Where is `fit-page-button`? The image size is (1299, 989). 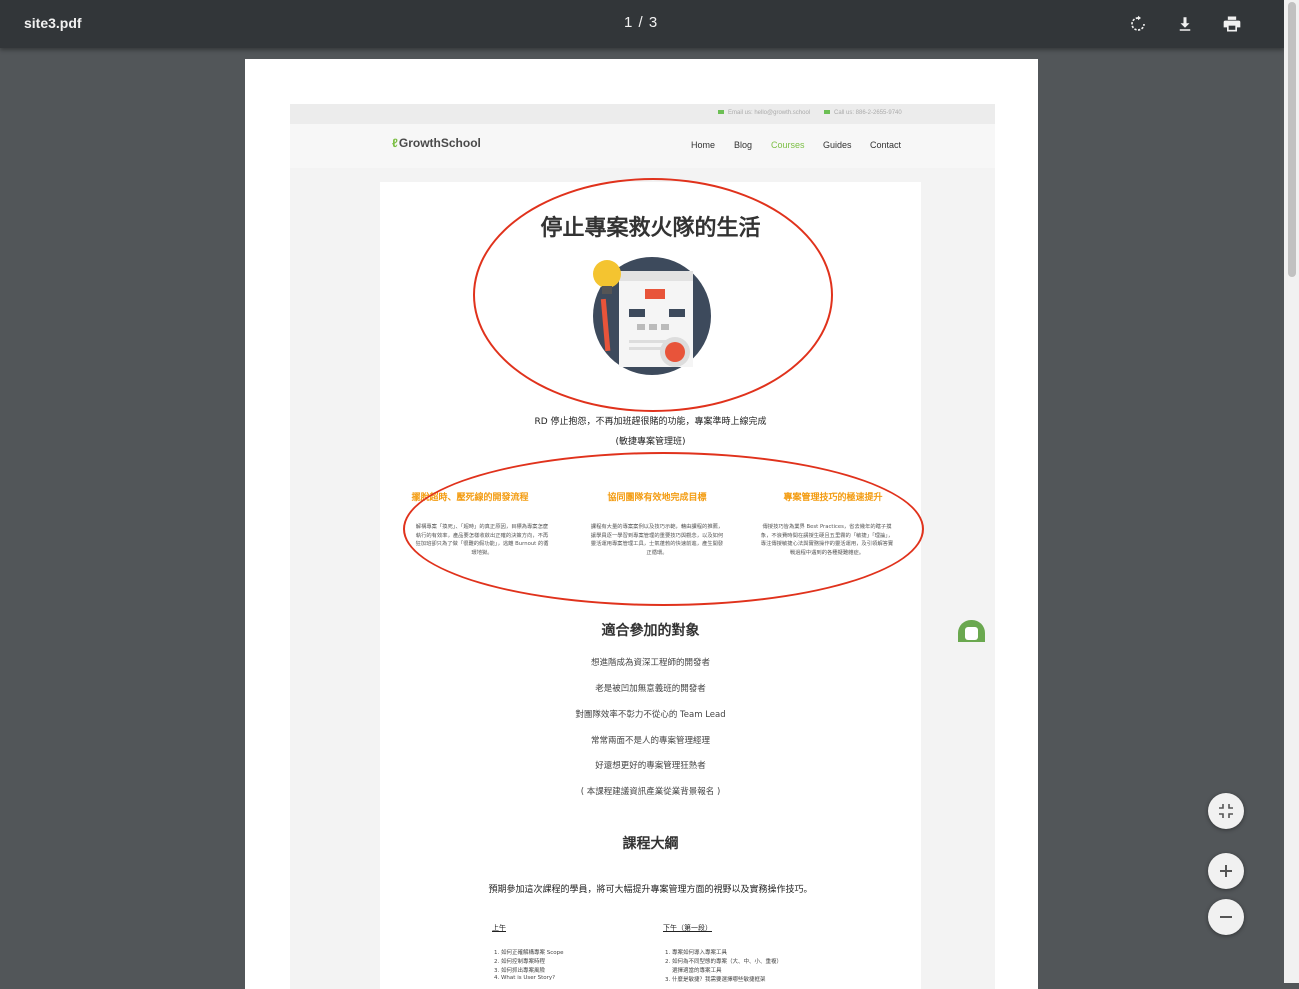
fit-page-button is located at coordinates (1226, 811).